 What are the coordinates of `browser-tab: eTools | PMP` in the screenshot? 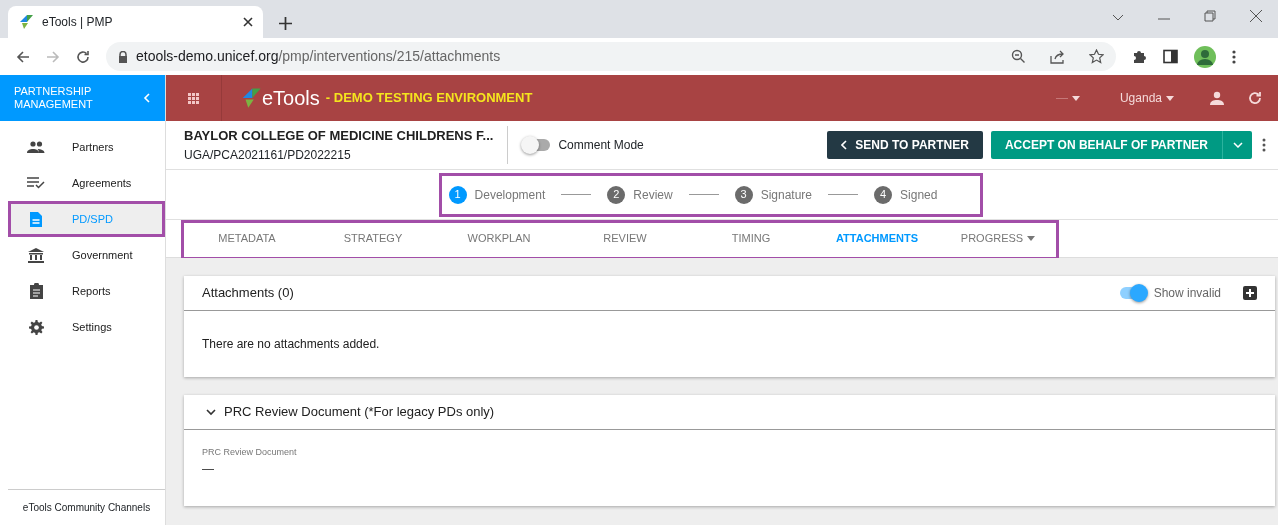 It's located at (135, 22).